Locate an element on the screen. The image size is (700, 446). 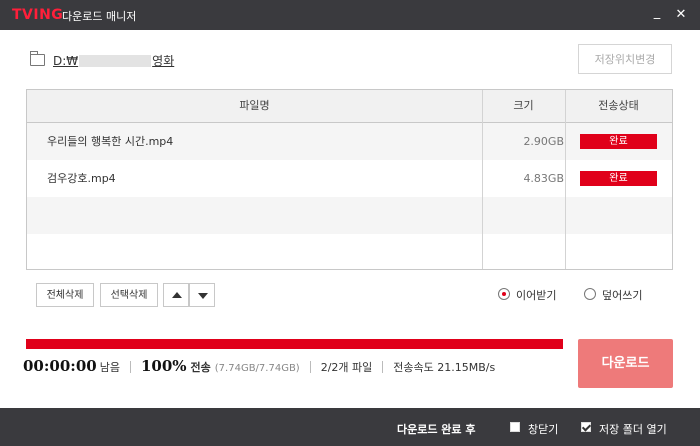
download-button: 다운로드 is located at coordinates (625, 363).